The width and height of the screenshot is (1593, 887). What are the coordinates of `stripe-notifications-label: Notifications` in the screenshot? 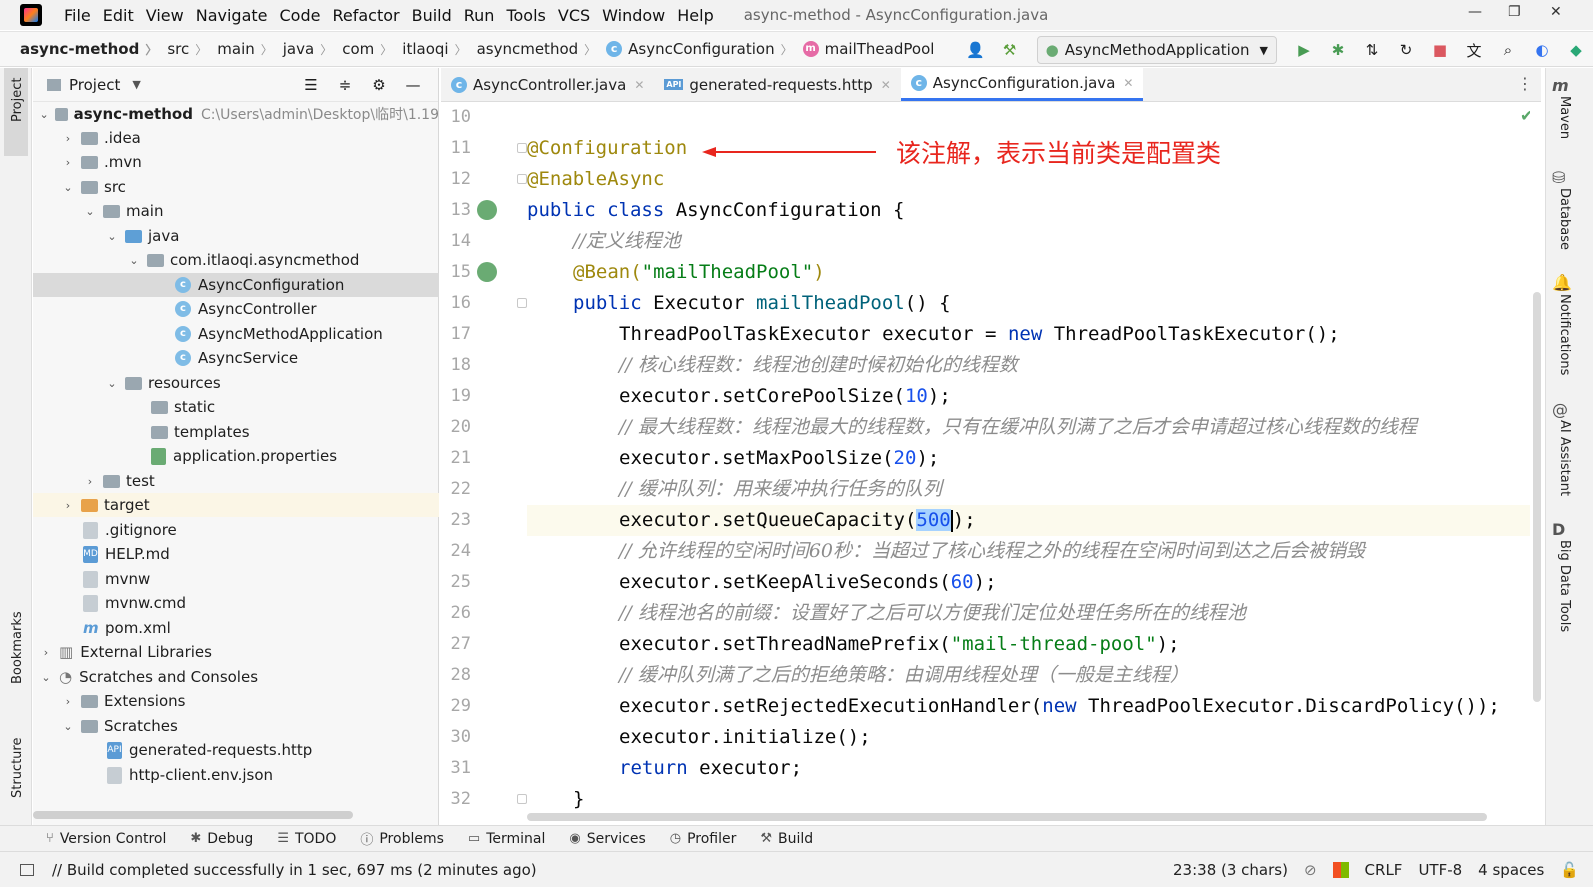 It's located at (1564, 334).